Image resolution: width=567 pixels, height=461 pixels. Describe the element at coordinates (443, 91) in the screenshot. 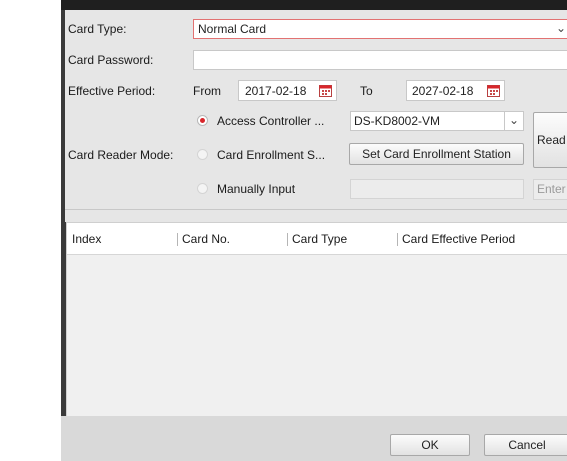

I see `to-date-value: 2027-02-18` at that location.